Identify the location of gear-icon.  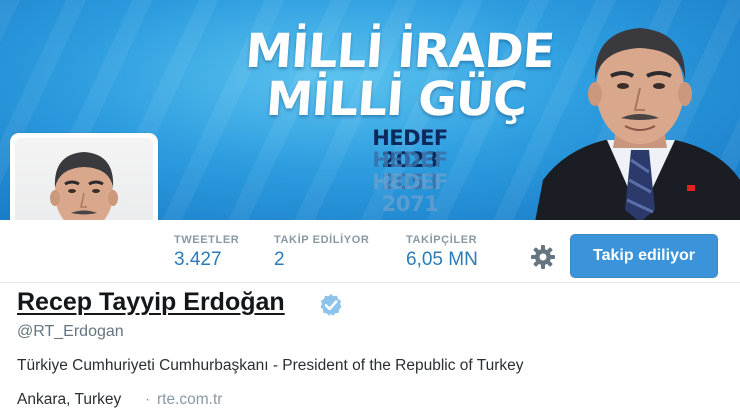
(543, 257).